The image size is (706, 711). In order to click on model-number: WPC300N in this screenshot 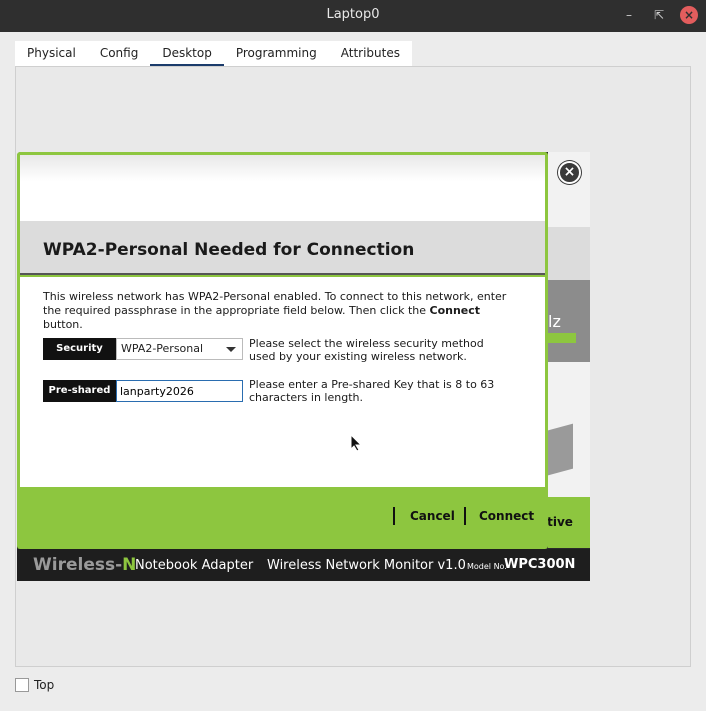, I will do `click(540, 564)`.